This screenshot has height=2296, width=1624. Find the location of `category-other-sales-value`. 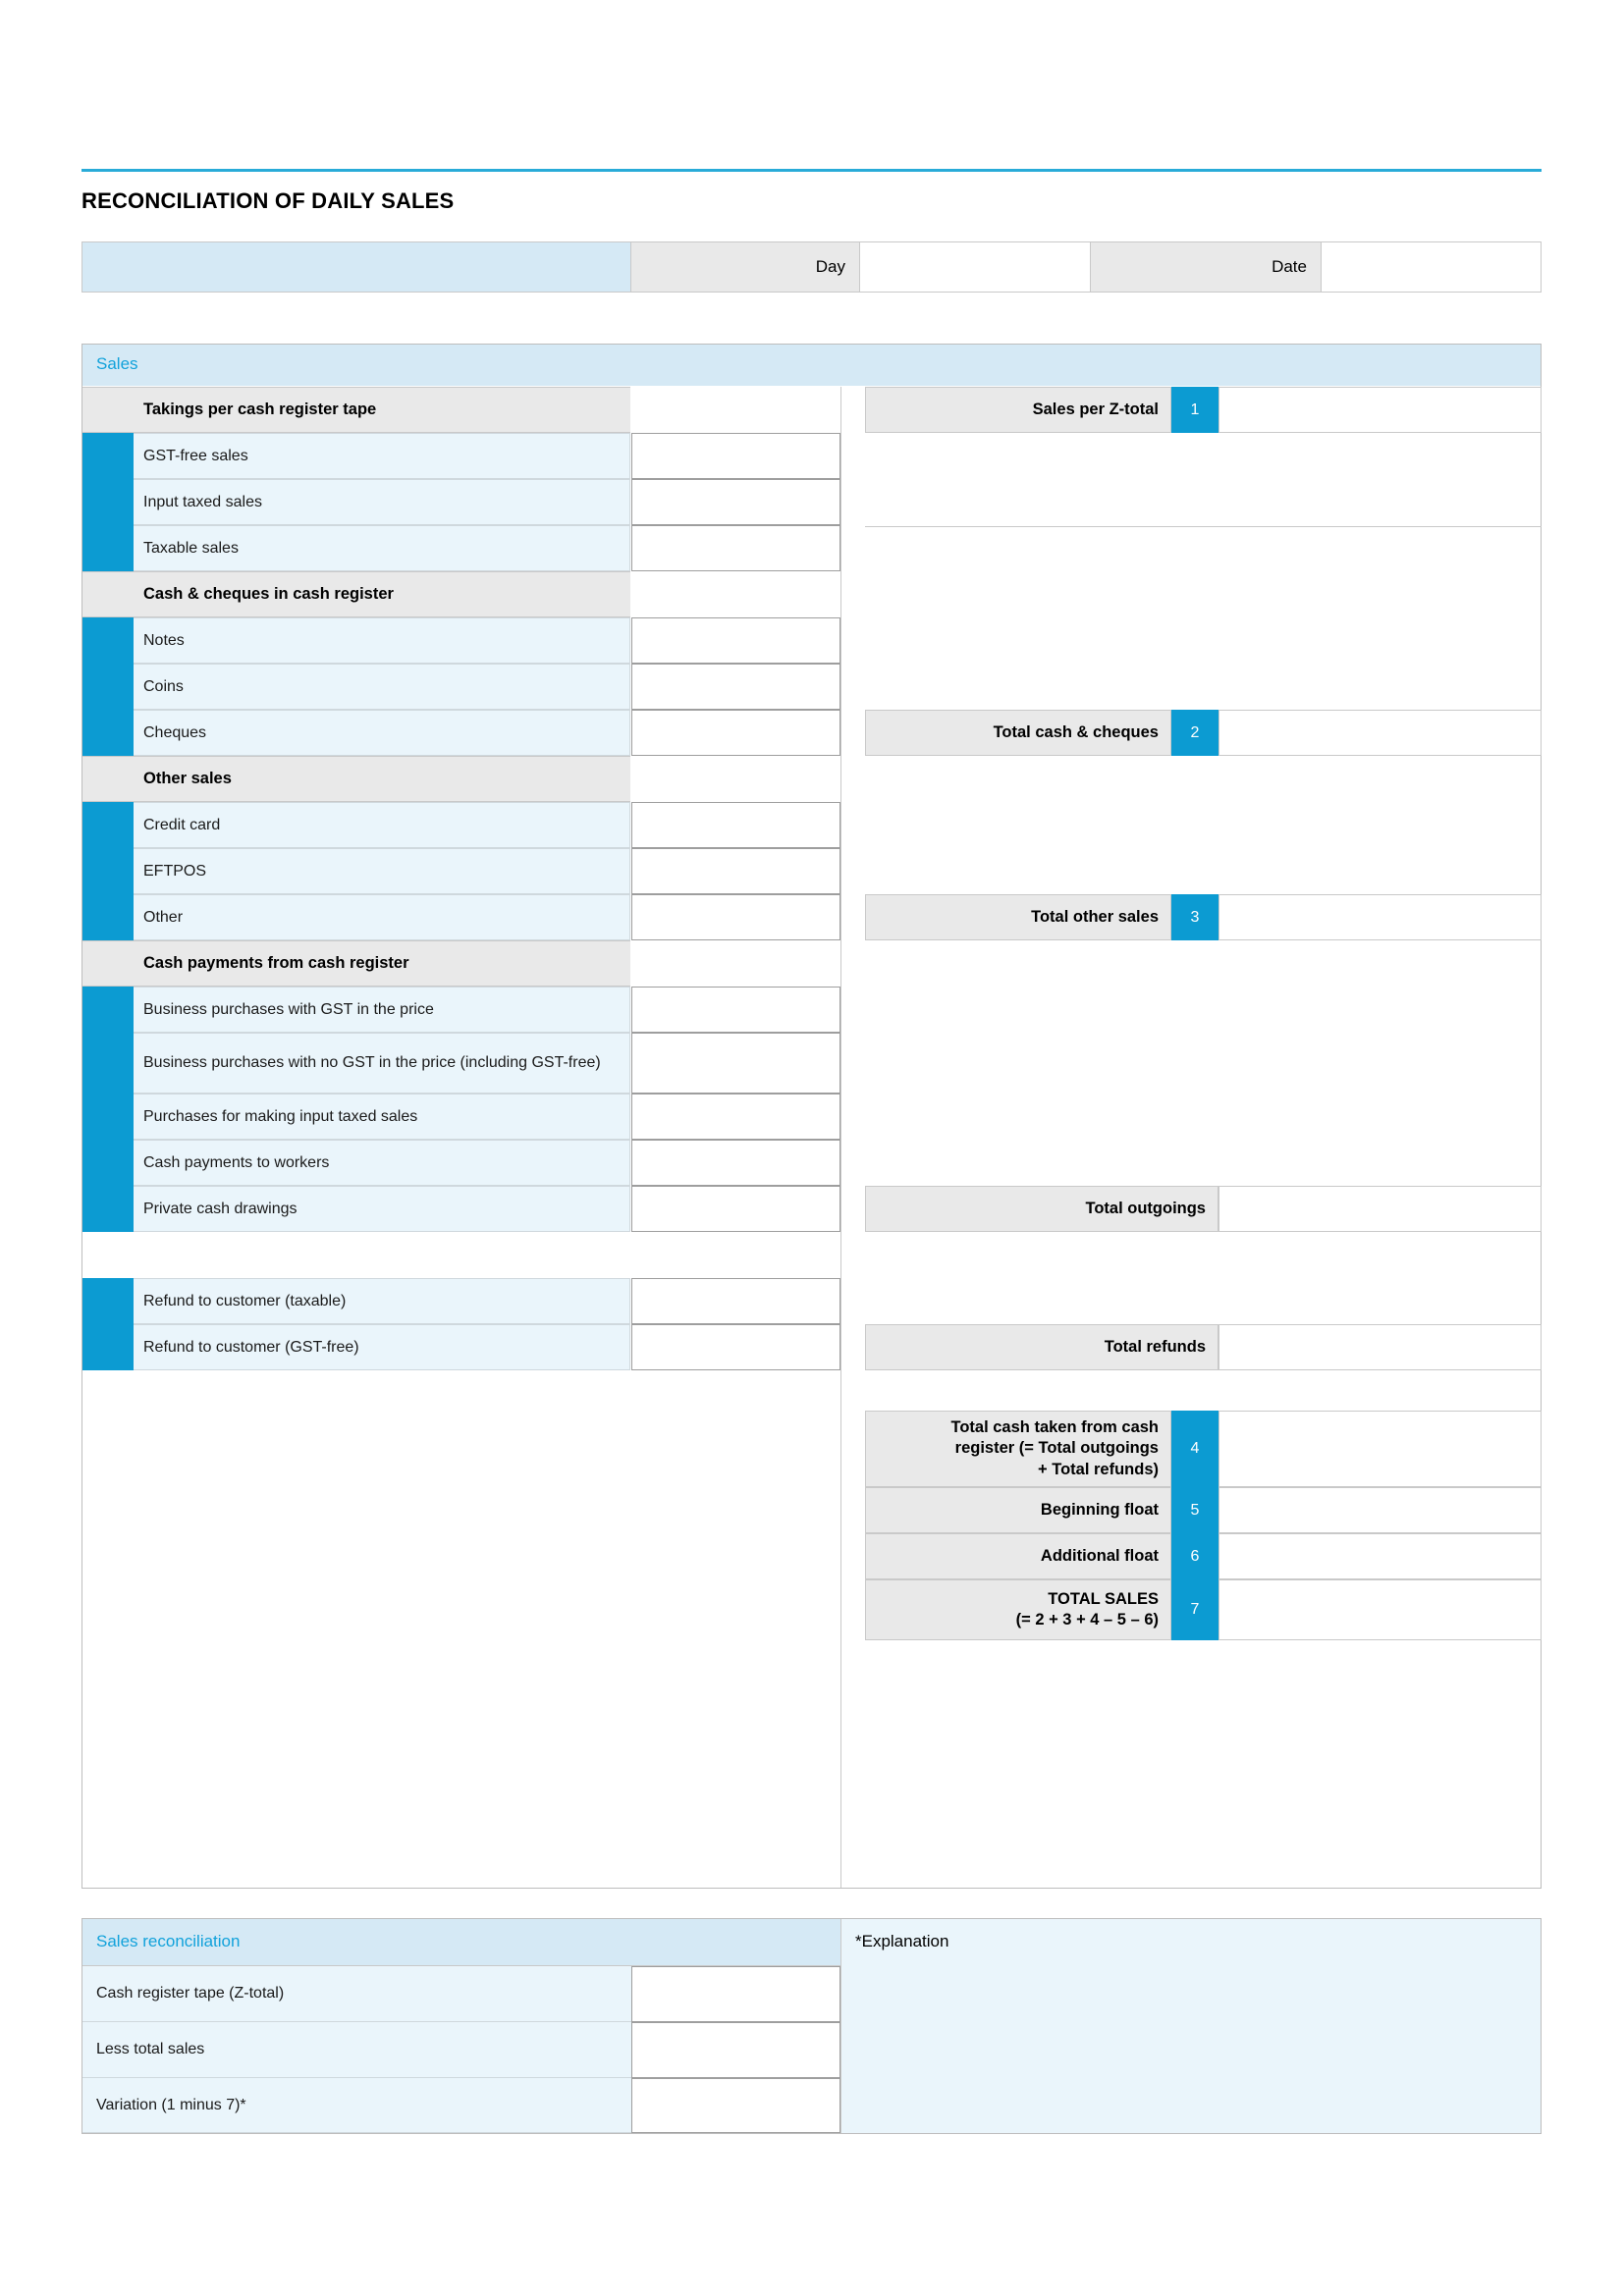

category-other-sales-value is located at coordinates (735, 779).